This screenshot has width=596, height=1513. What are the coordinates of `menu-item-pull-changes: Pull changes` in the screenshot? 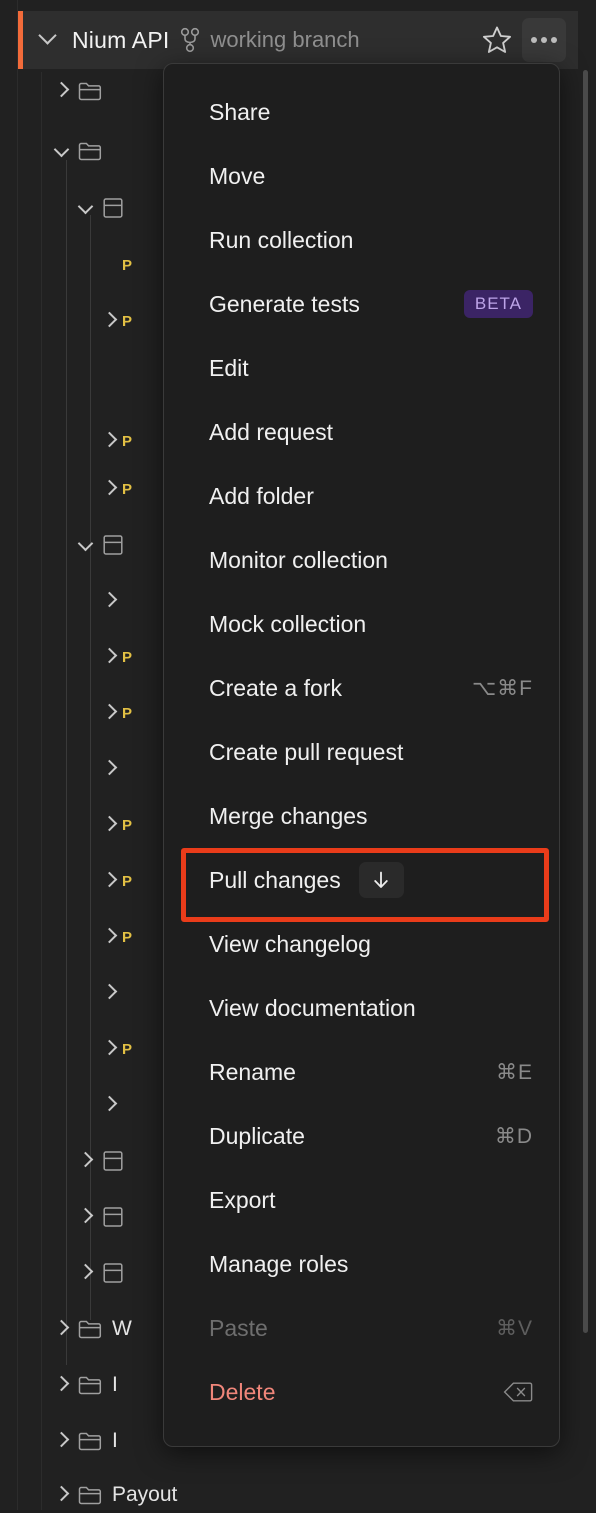 It's located at (361, 880).